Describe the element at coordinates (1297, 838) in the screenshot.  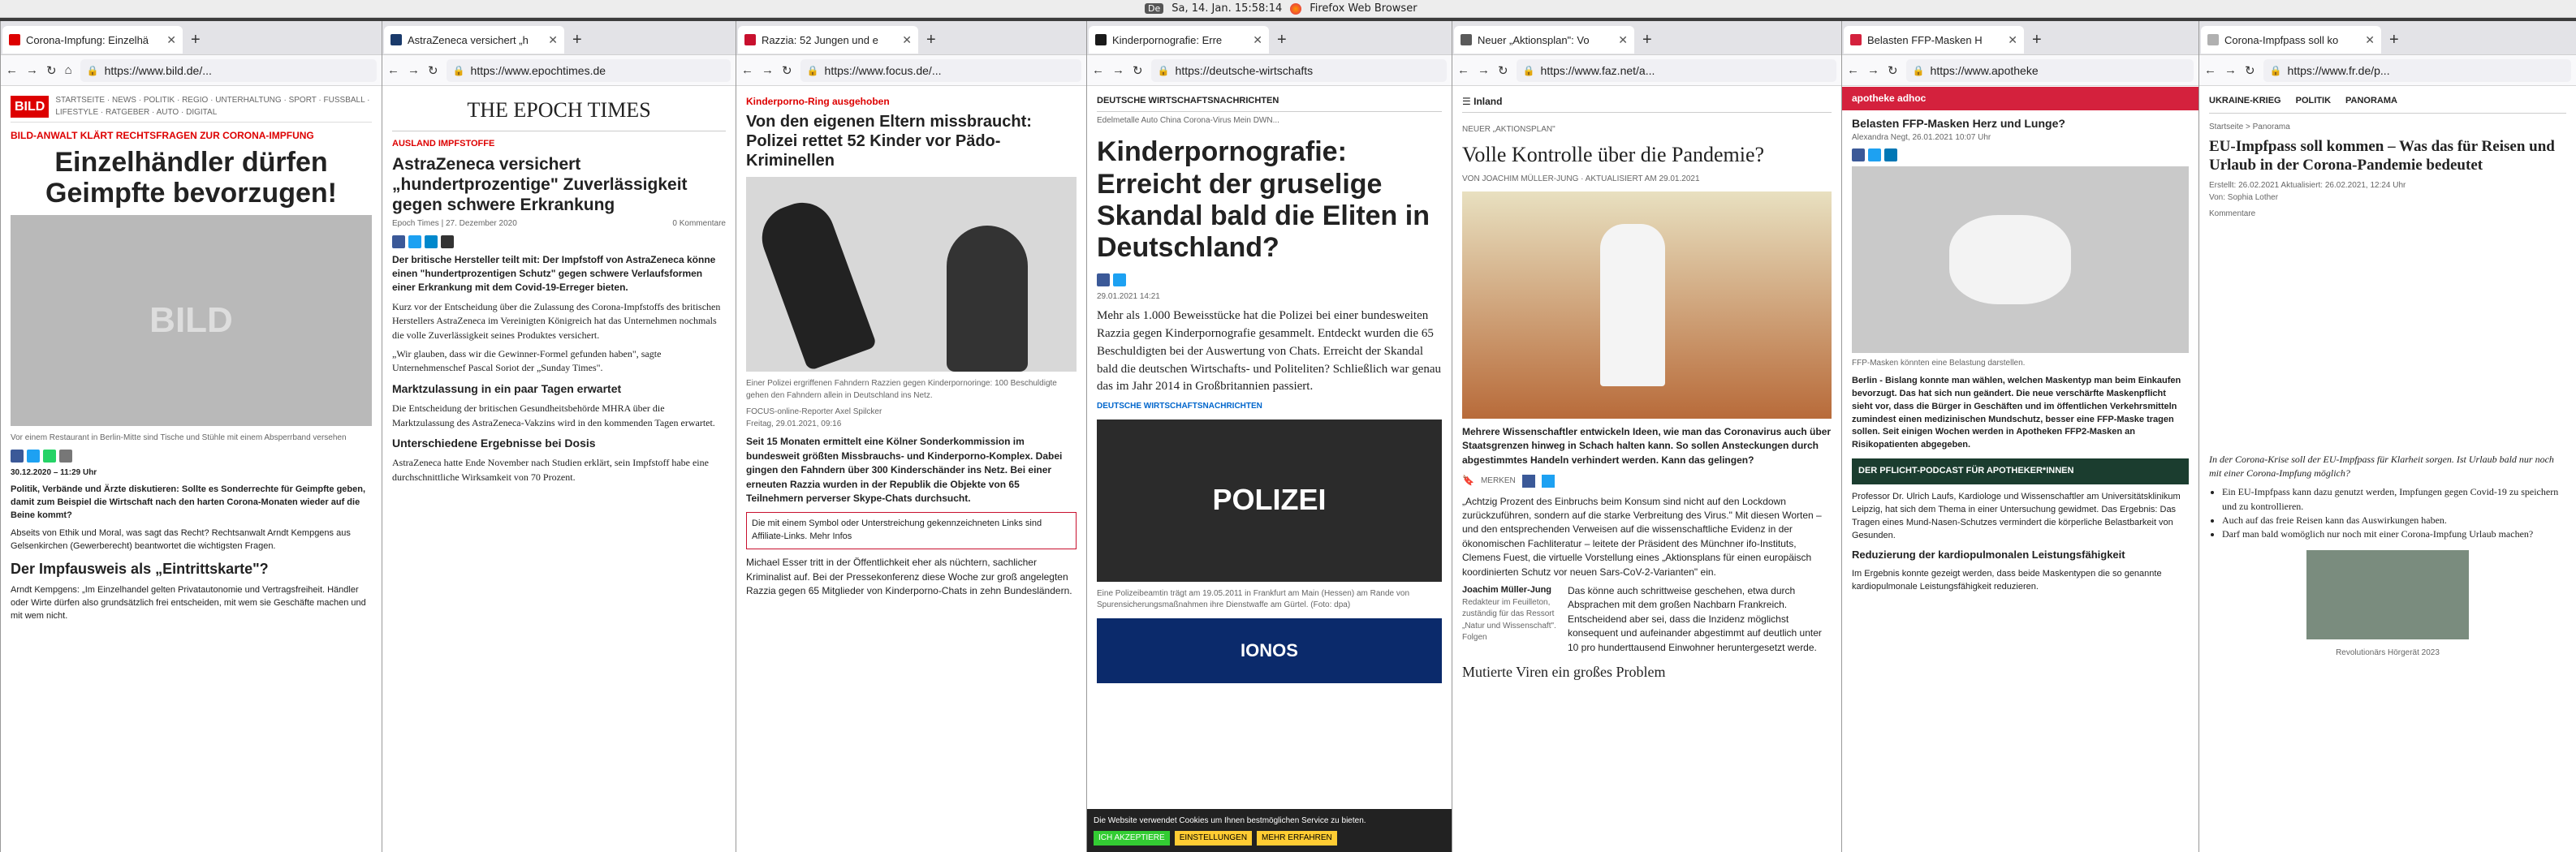
I see `more-info-button: MEHR ERFAHREN` at that location.